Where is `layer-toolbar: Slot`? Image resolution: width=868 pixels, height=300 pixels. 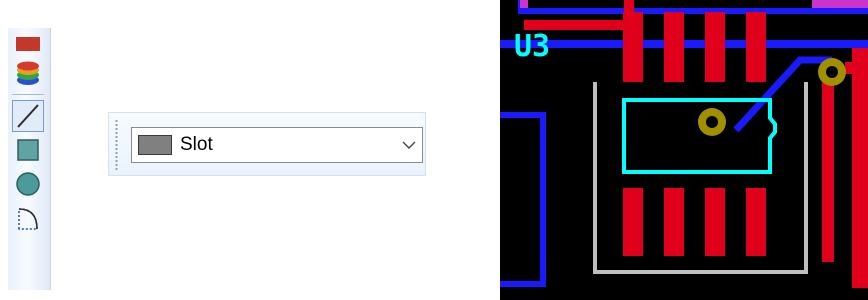 layer-toolbar: Slot is located at coordinates (267, 144).